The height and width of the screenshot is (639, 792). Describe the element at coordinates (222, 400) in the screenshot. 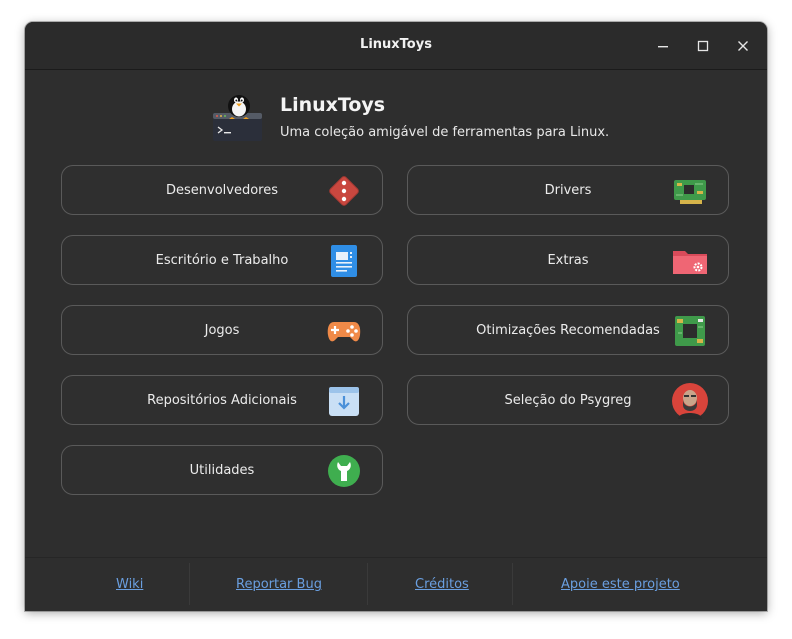

I see `category-repositorios-button: Repositórios Adicionais` at that location.